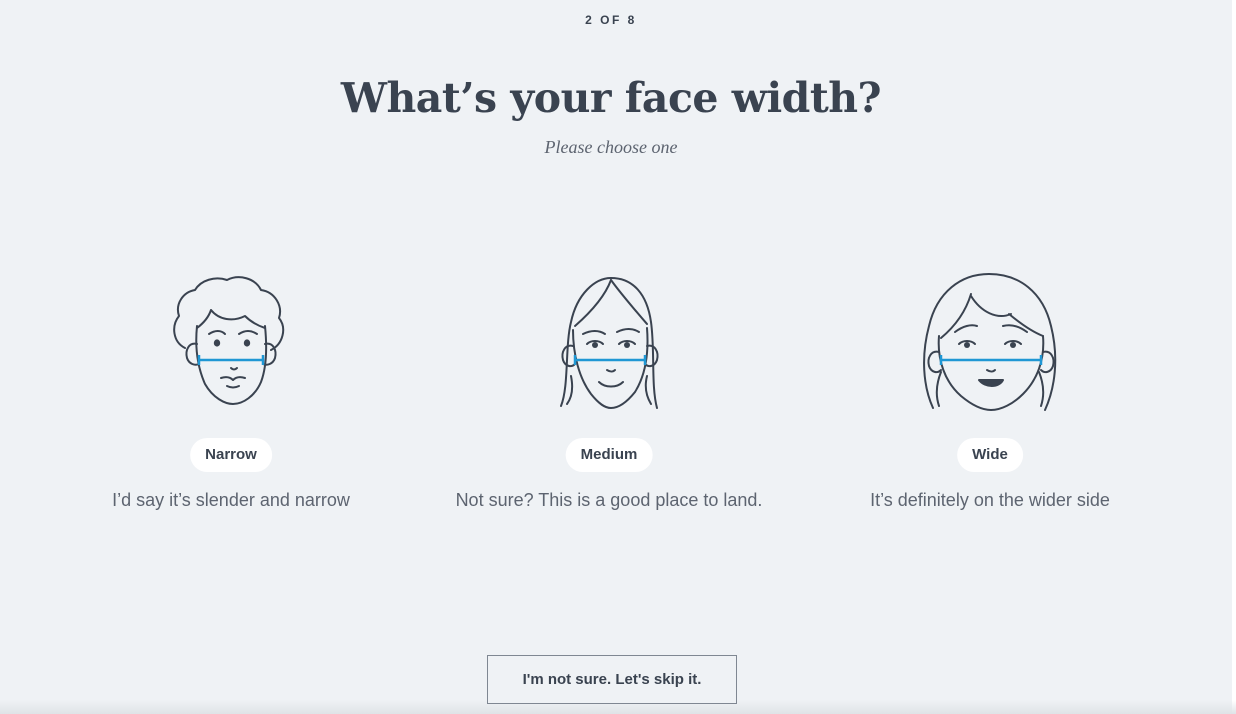 This screenshot has width=1236, height=714. Describe the element at coordinates (611, 98) in the screenshot. I see `page-title: What’s your face width?` at that location.